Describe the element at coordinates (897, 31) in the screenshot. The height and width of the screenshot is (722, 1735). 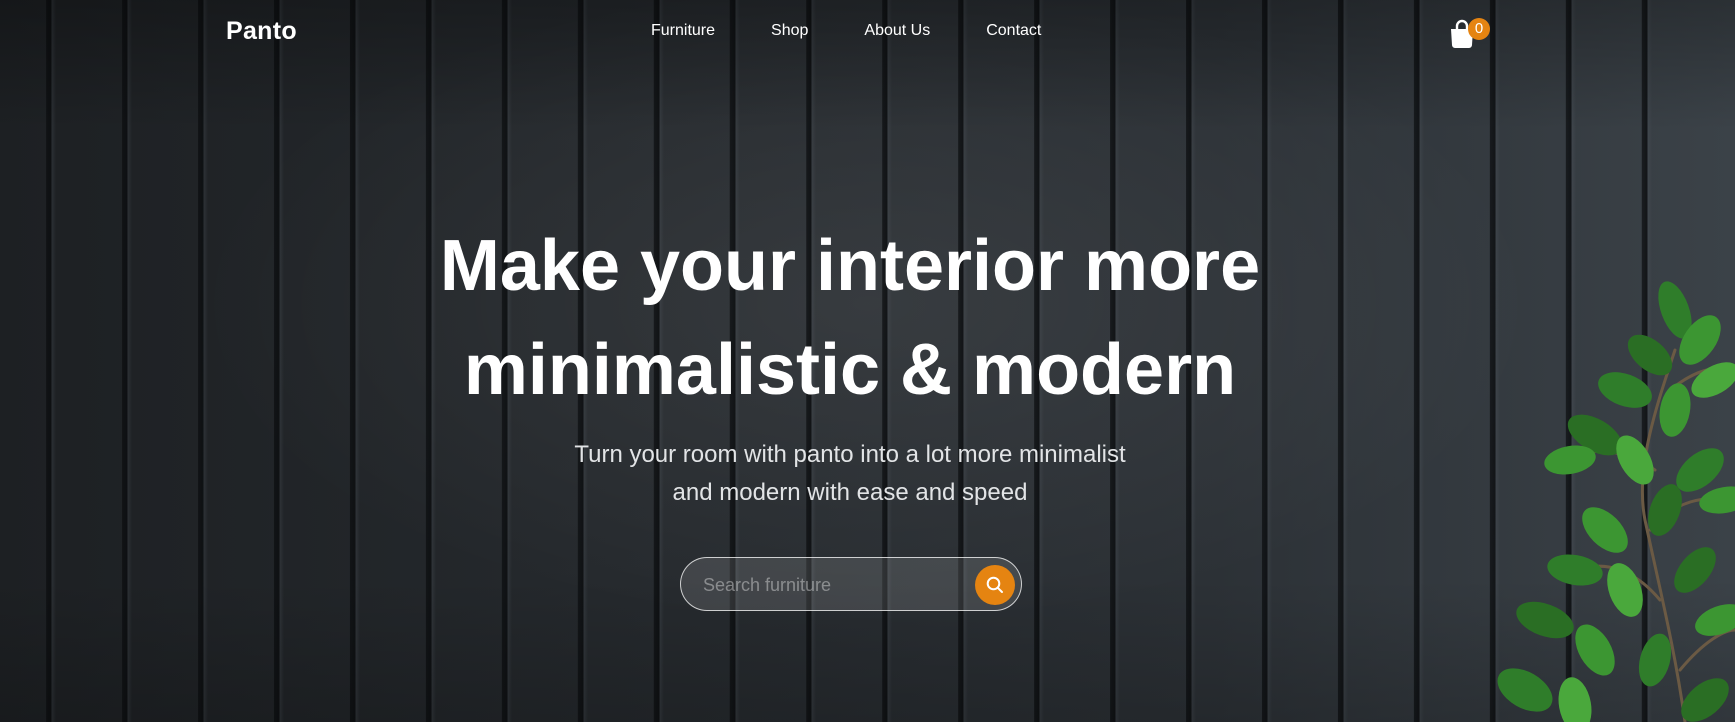
I see `nav-link-about-us: About Us` at that location.